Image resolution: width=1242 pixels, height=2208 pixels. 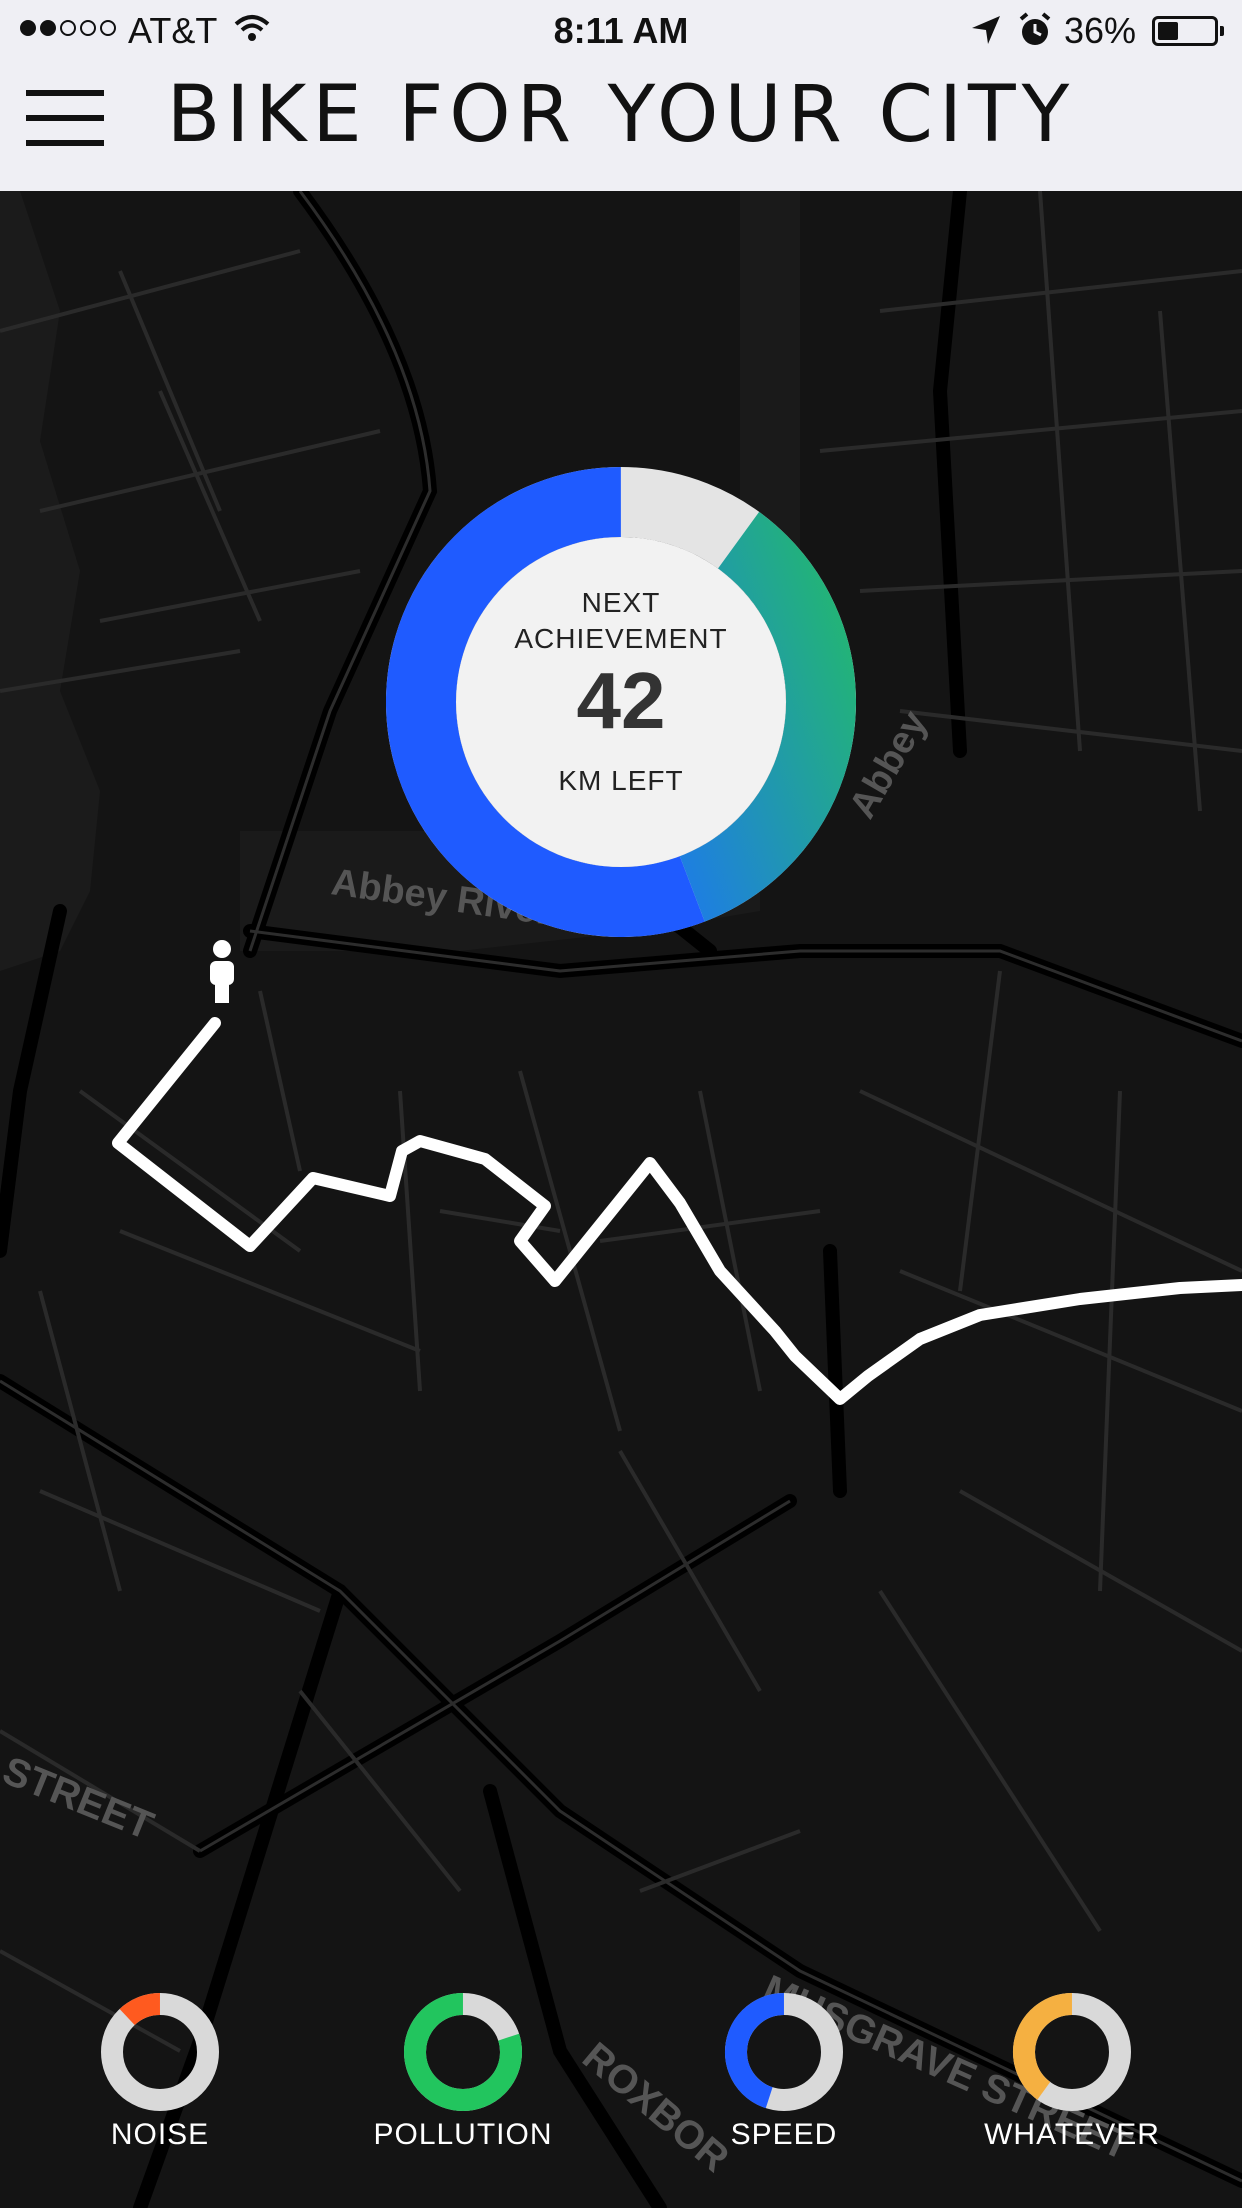 I want to click on gauge-noise: NOISE, so click(x=160, y=2080).